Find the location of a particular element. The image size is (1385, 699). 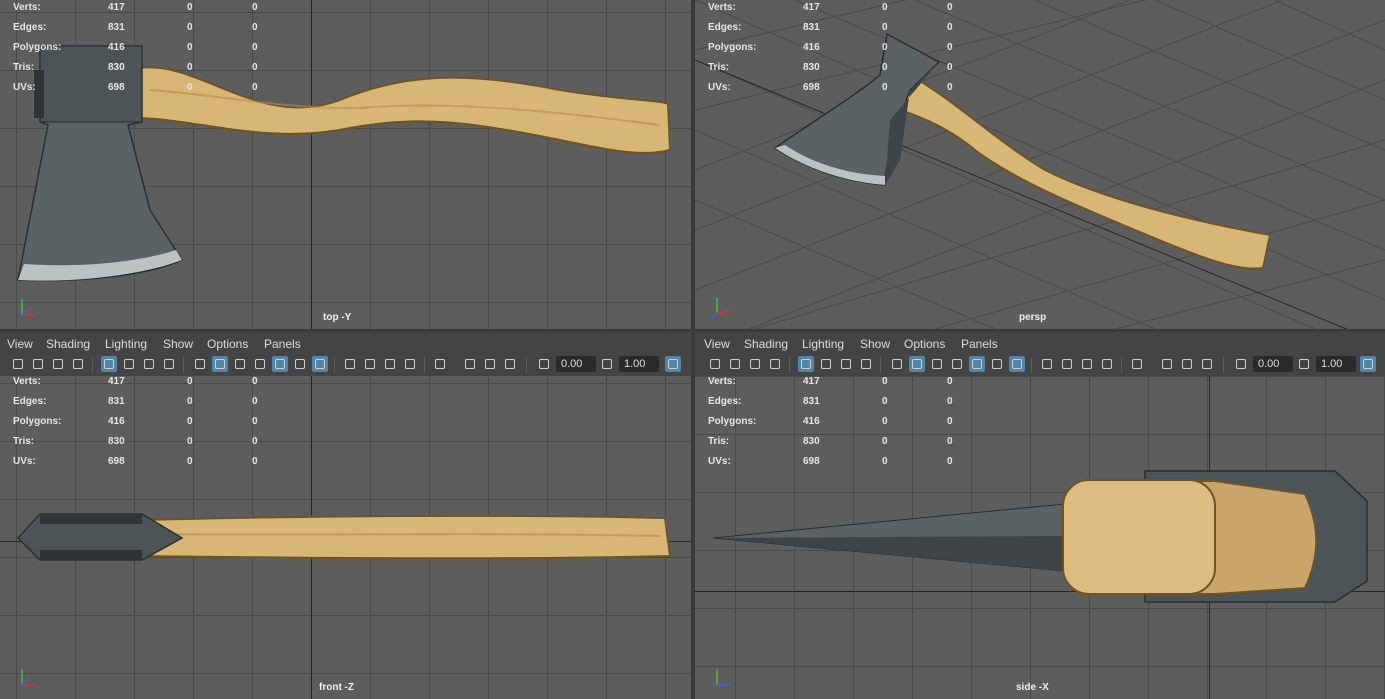

panel-toolbar: 0.00 1.00 is located at coordinates (1040, 365).